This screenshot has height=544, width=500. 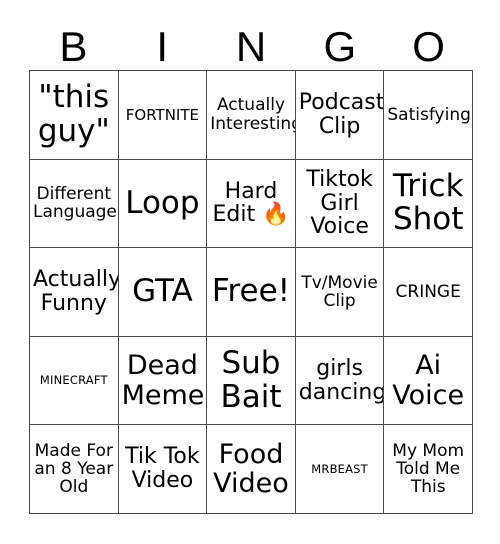 I want to click on bingo-cell: MRBEAST, so click(x=340, y=469).